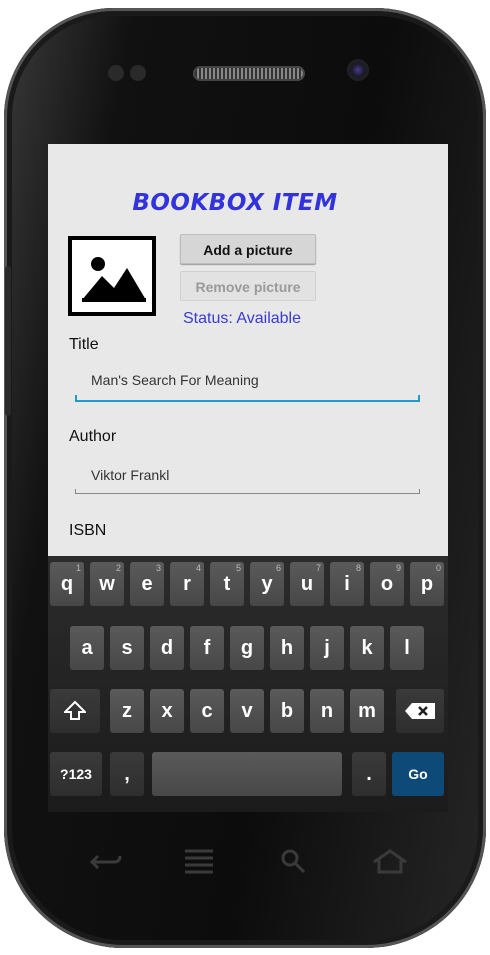  Describe the element at coordinates (367, 711) in the screenshot. I see `key-m: m` at that location.